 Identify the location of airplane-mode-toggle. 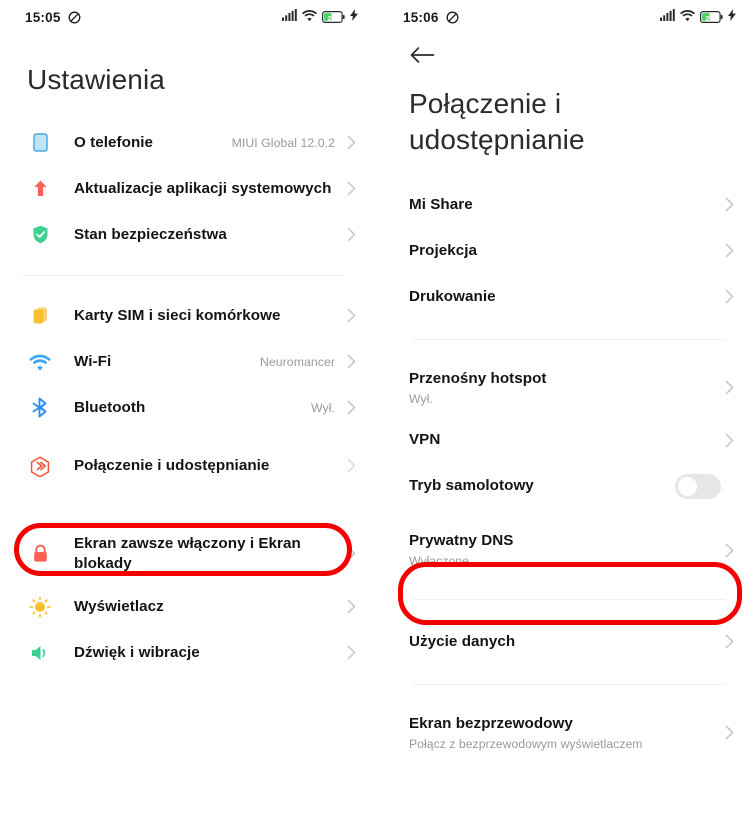
(698, 486).